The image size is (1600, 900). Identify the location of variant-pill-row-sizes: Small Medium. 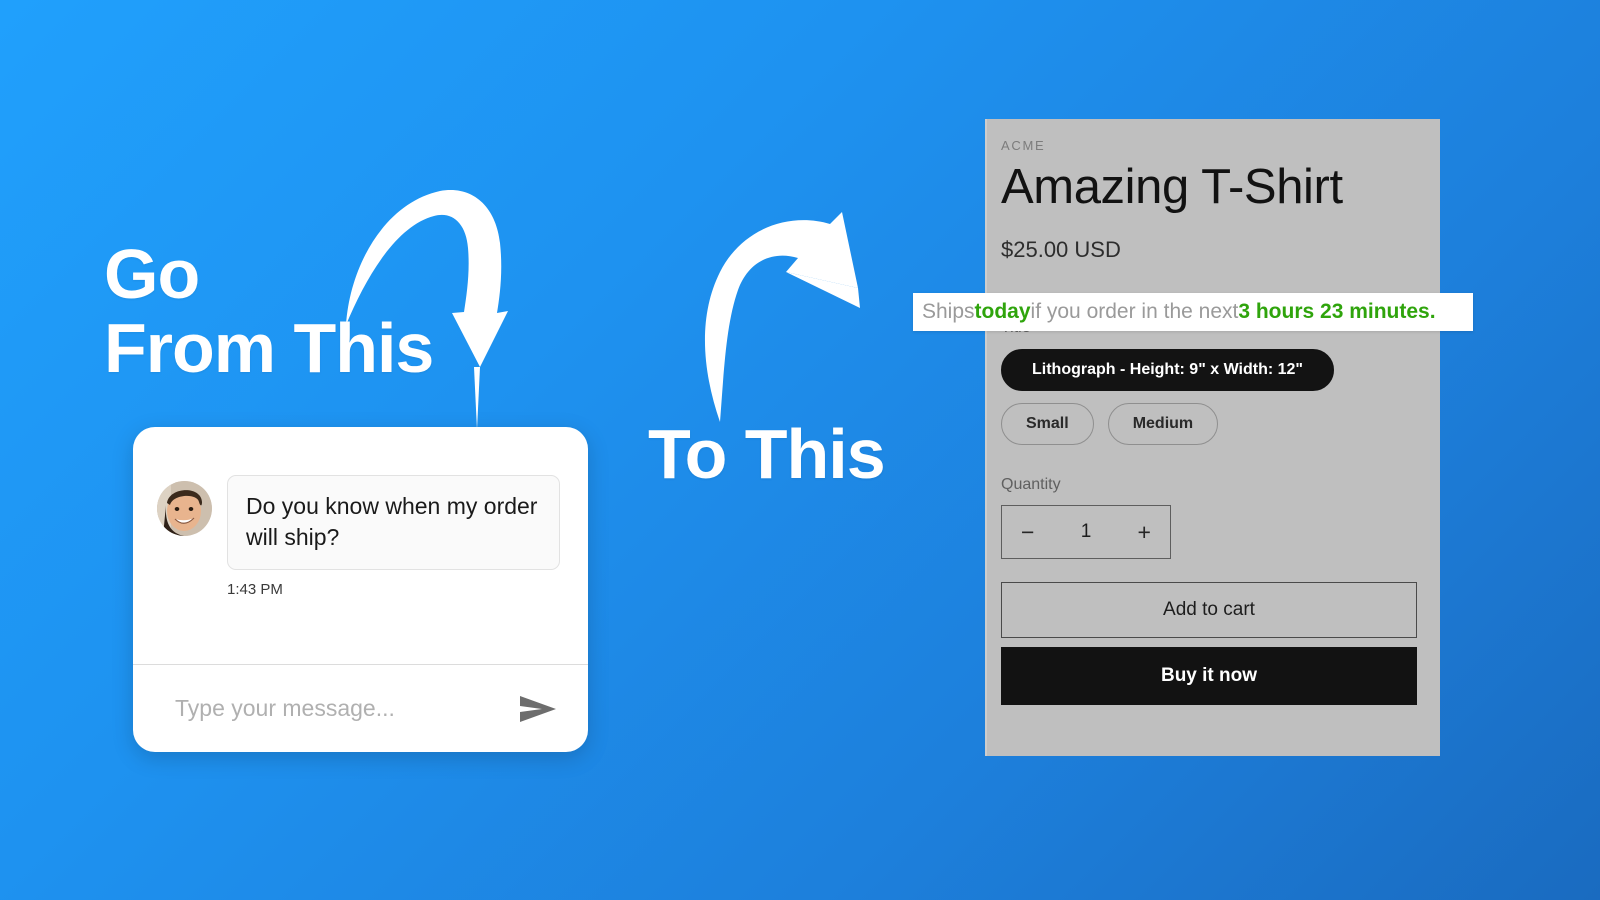
(1208, 424).